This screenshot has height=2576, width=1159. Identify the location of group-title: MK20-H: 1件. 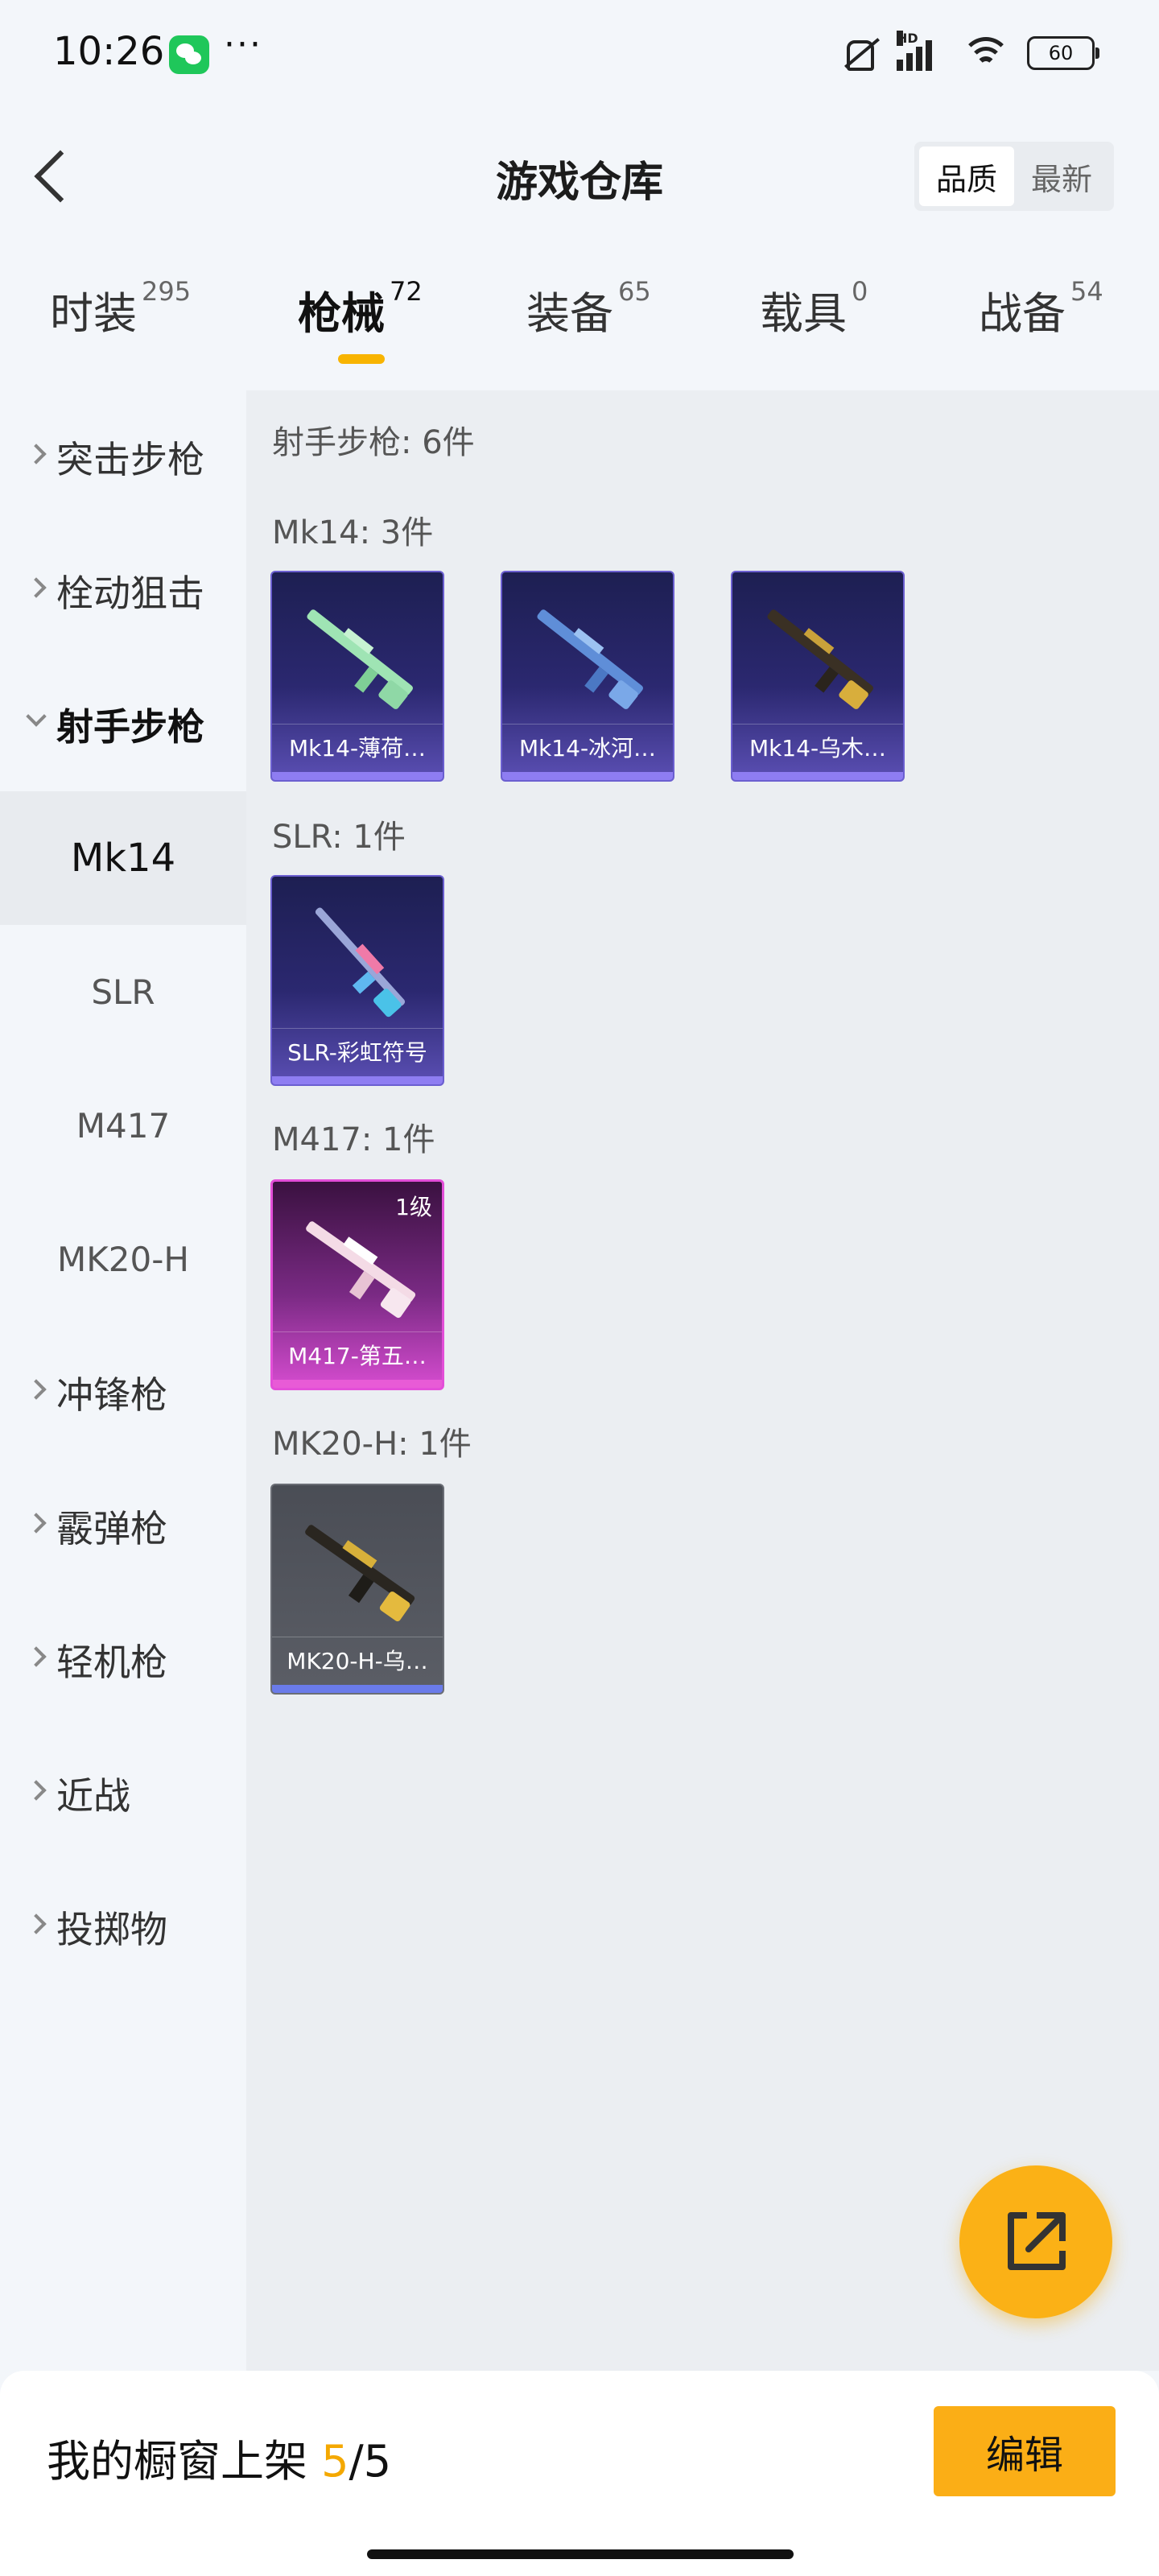
(372, 1444).